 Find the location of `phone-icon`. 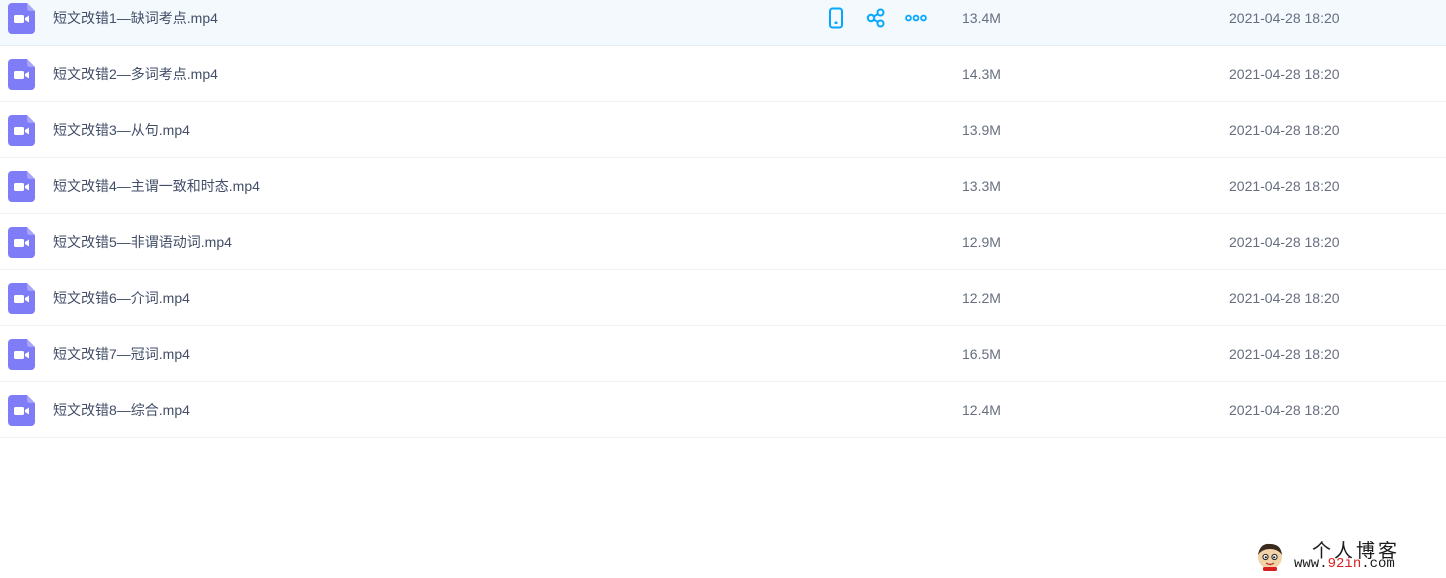

phone-icon is located at coordinates (836, 18).